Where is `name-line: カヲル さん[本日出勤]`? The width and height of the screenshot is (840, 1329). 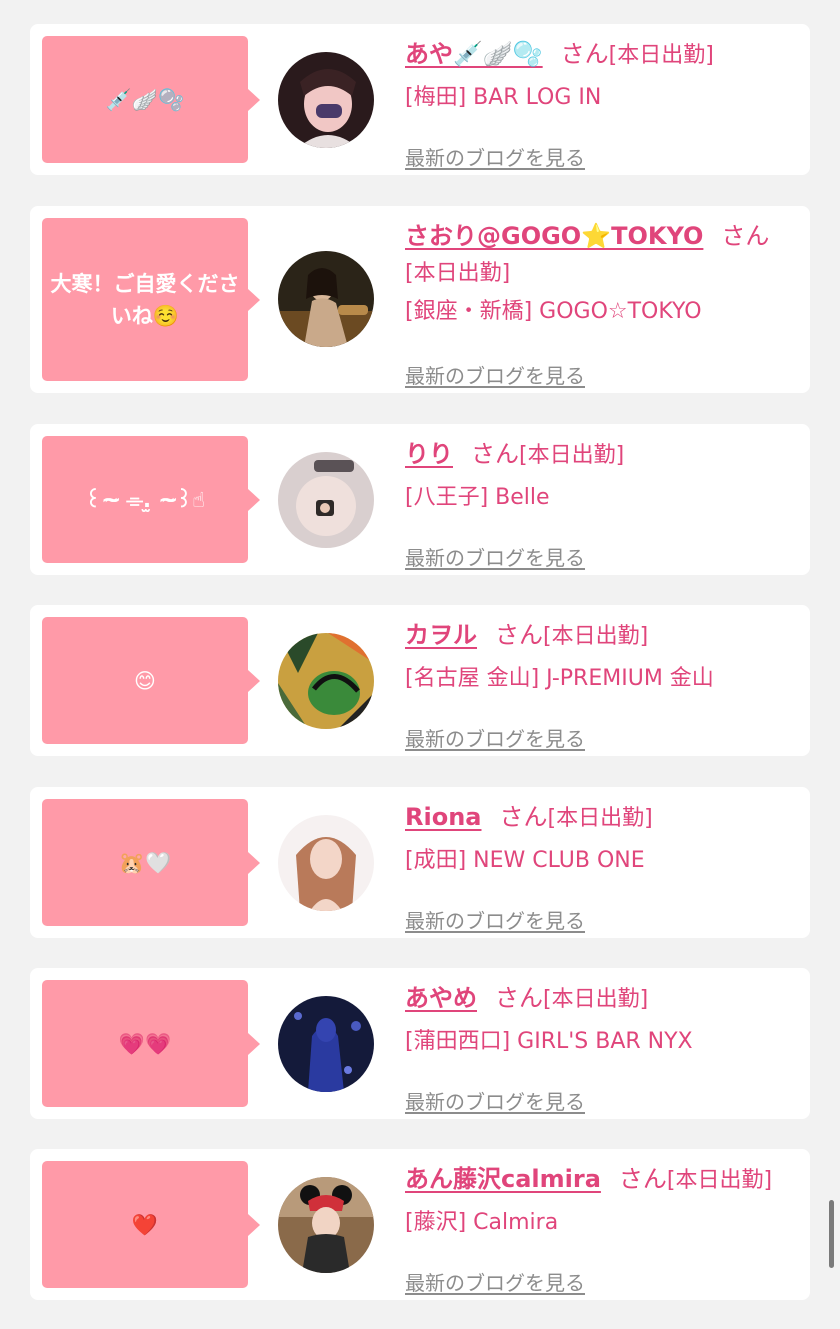
name-line: カヲル さん[本日出勤] is located at coordinates (602, 636).